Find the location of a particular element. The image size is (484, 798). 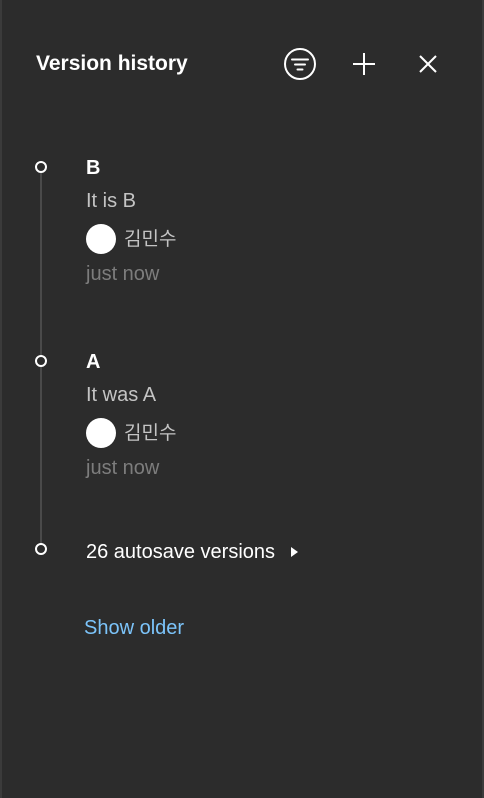

show-older-link: Show older is located at coordinates (134, 628).